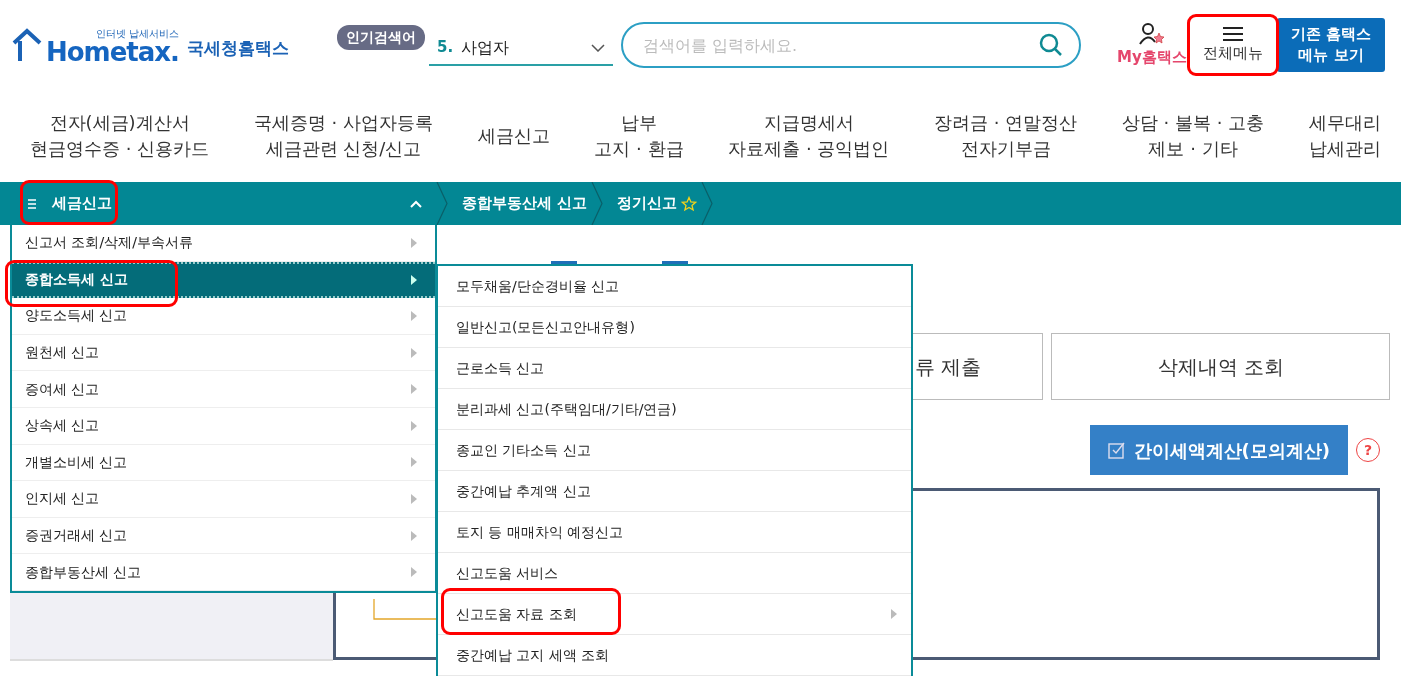 This screenshot has height=686, width=1401. I want to click on checkbox-icon, so click(1116, 450).